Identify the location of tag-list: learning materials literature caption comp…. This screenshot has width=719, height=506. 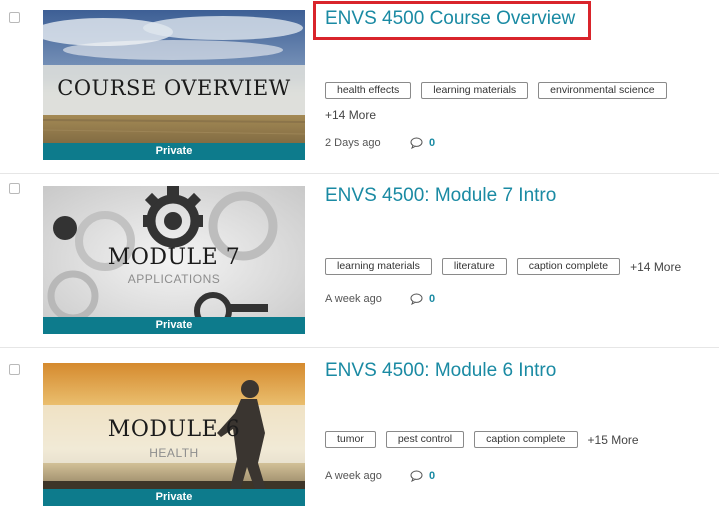
(503, 267).